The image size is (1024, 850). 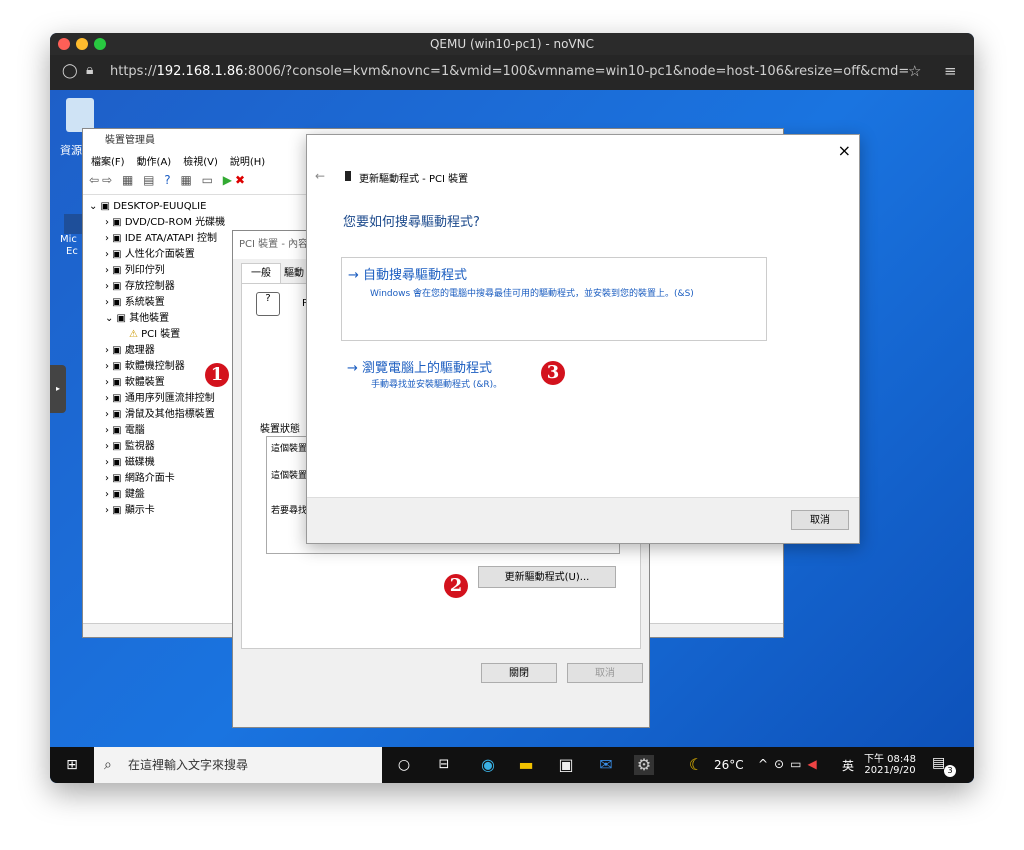 I want to click on search-box: ⌕ 在這裡輸入文字來搜尋, so click(x=238, y=765).